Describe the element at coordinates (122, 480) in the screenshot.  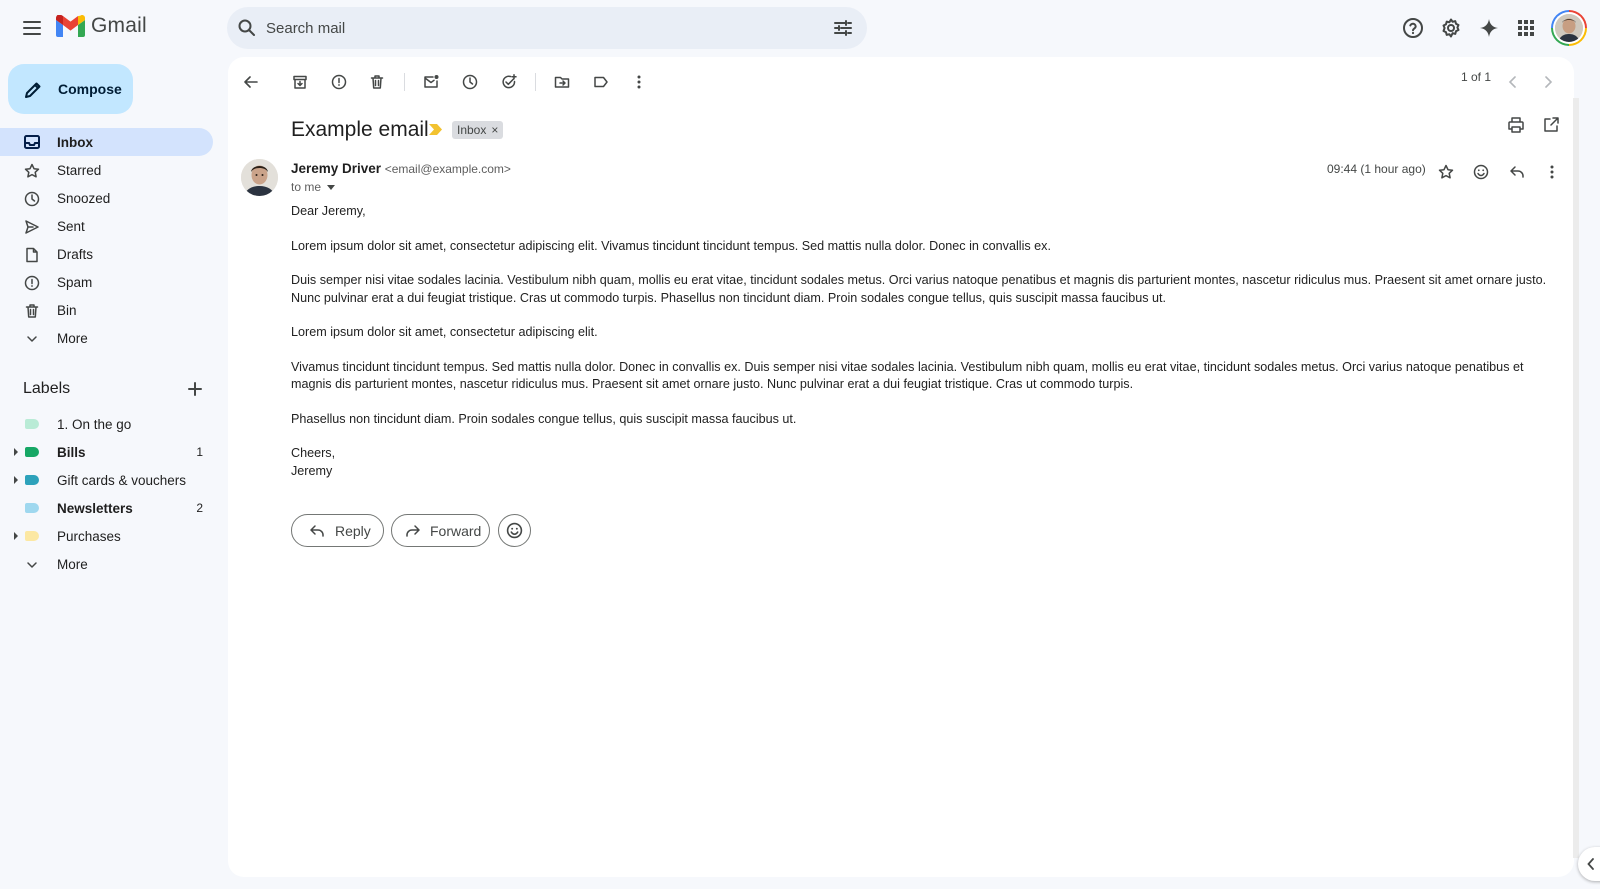
I see `label-name: Gift cards & vouchers` at that location.